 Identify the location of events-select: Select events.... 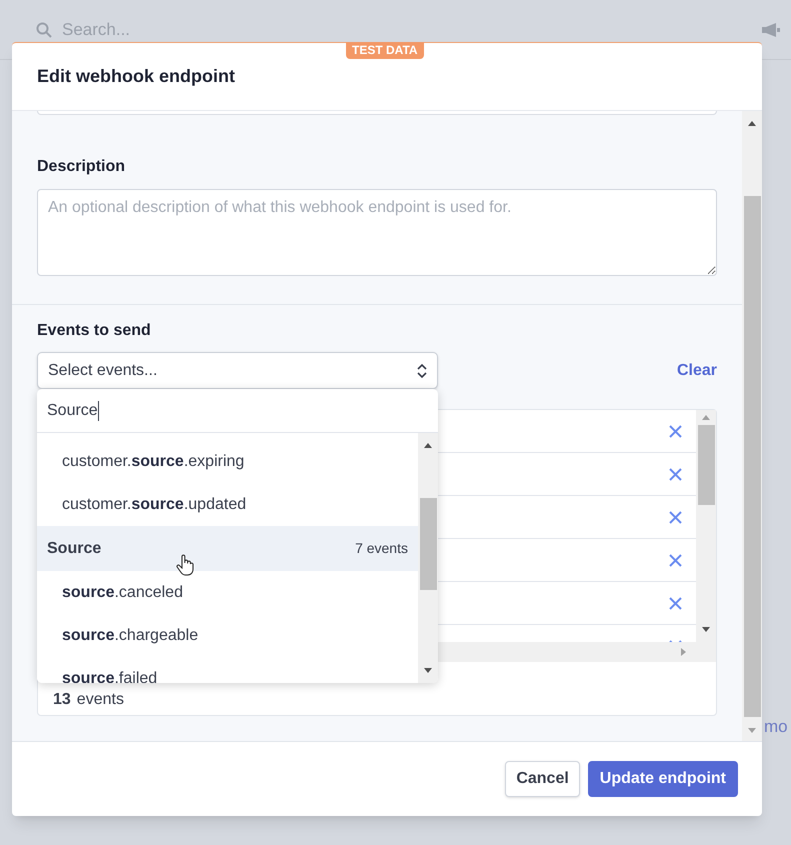
(237, 370).